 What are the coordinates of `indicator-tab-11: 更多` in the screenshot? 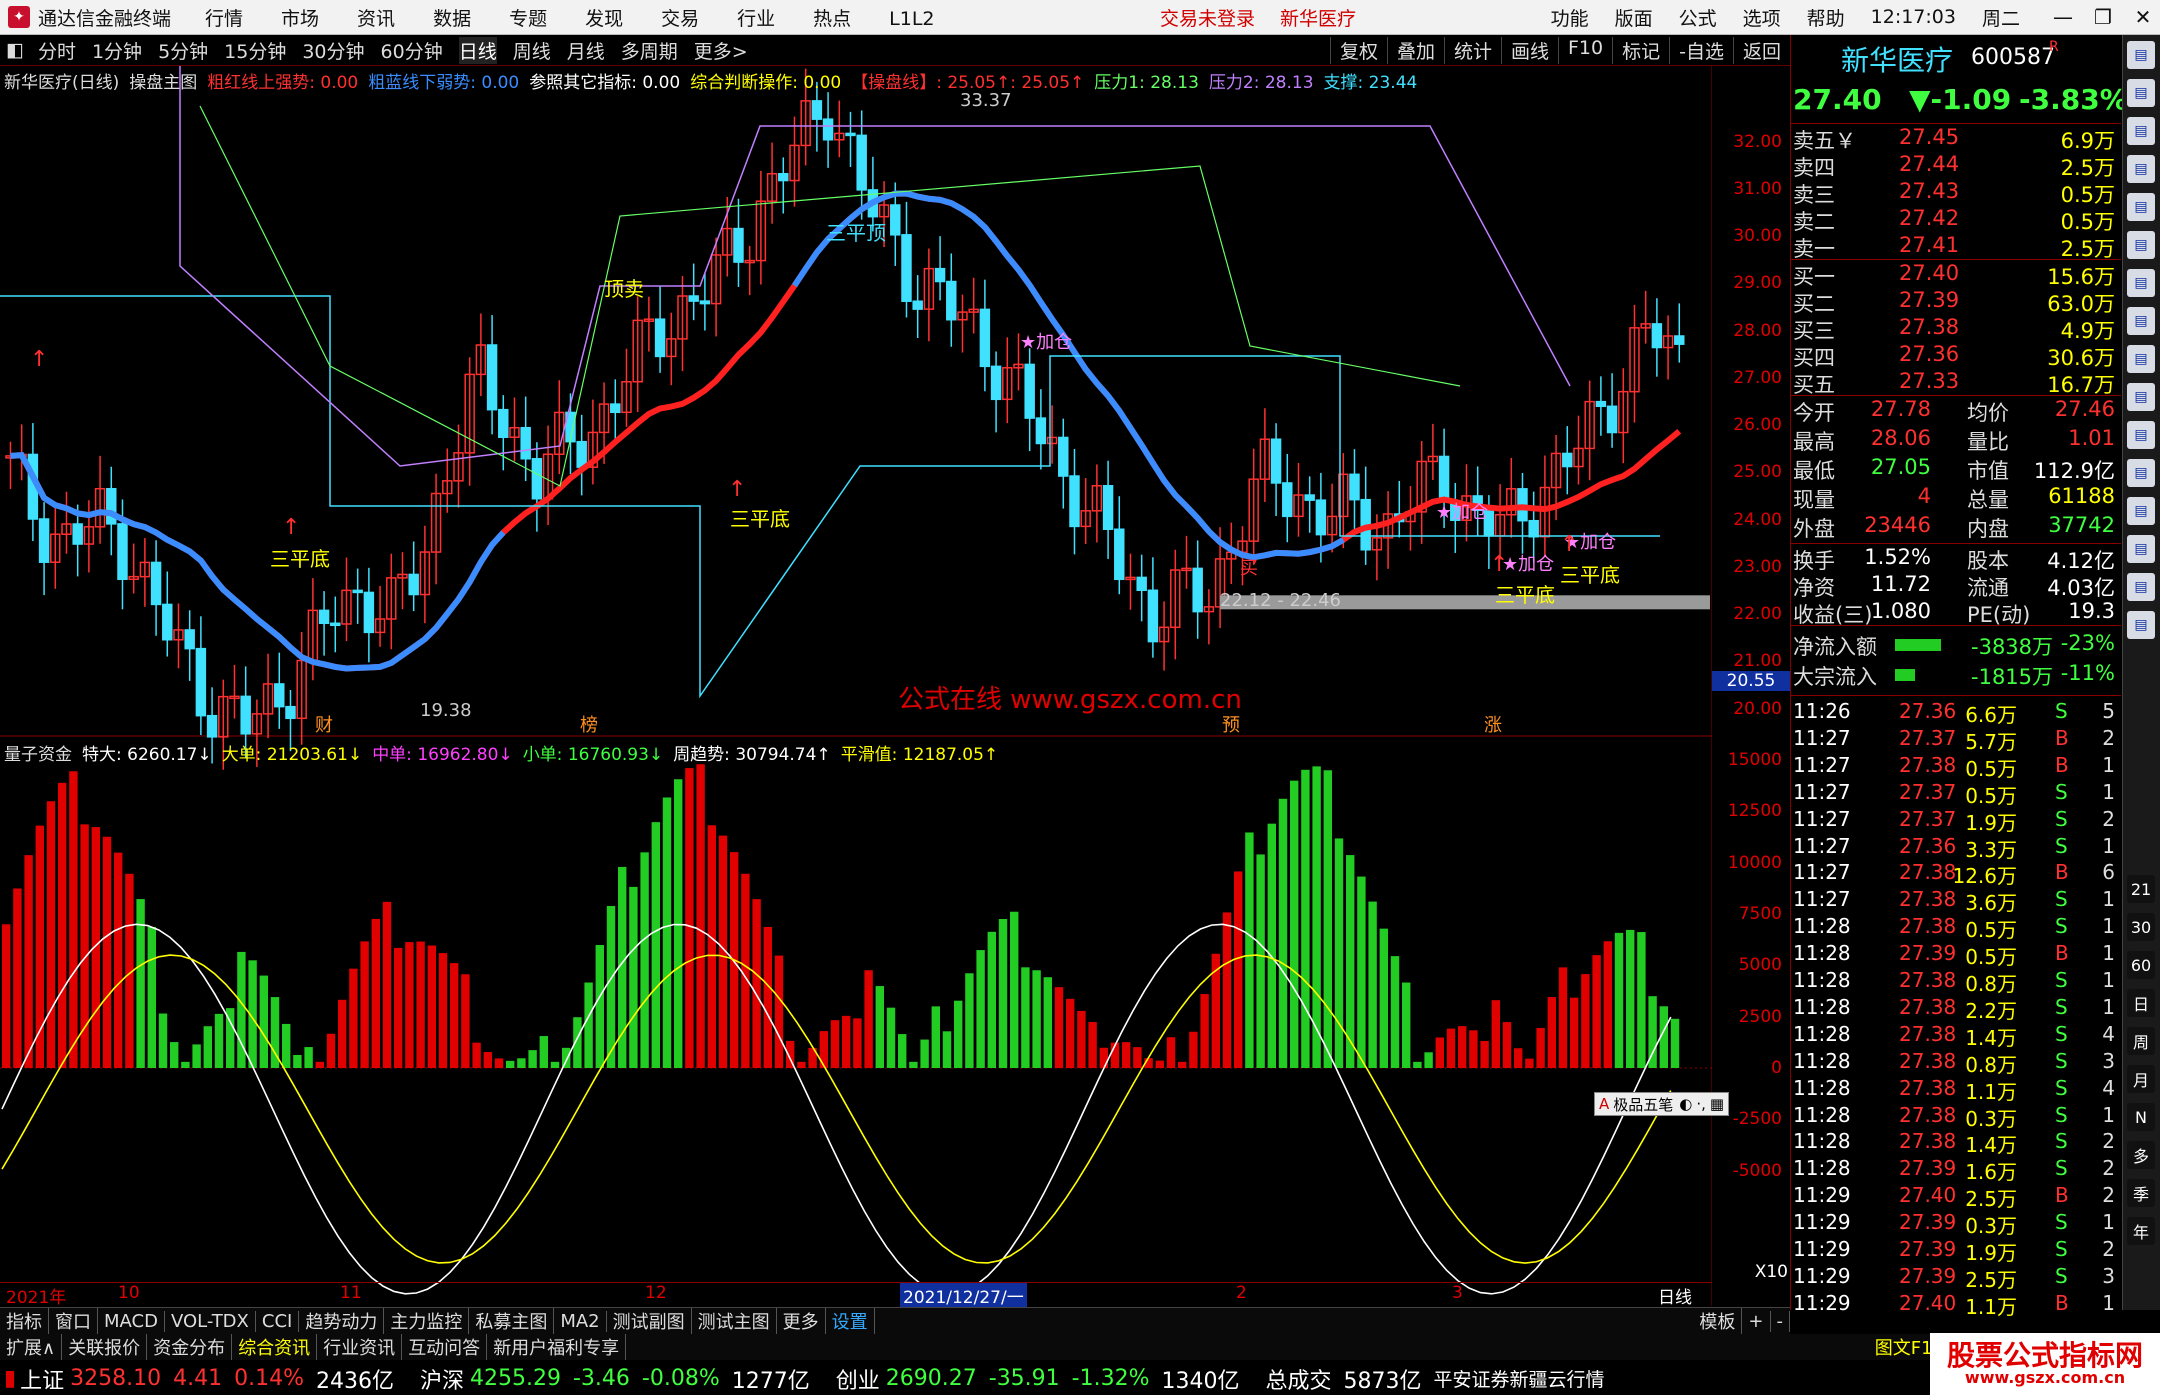 It's located at (801, 1321).